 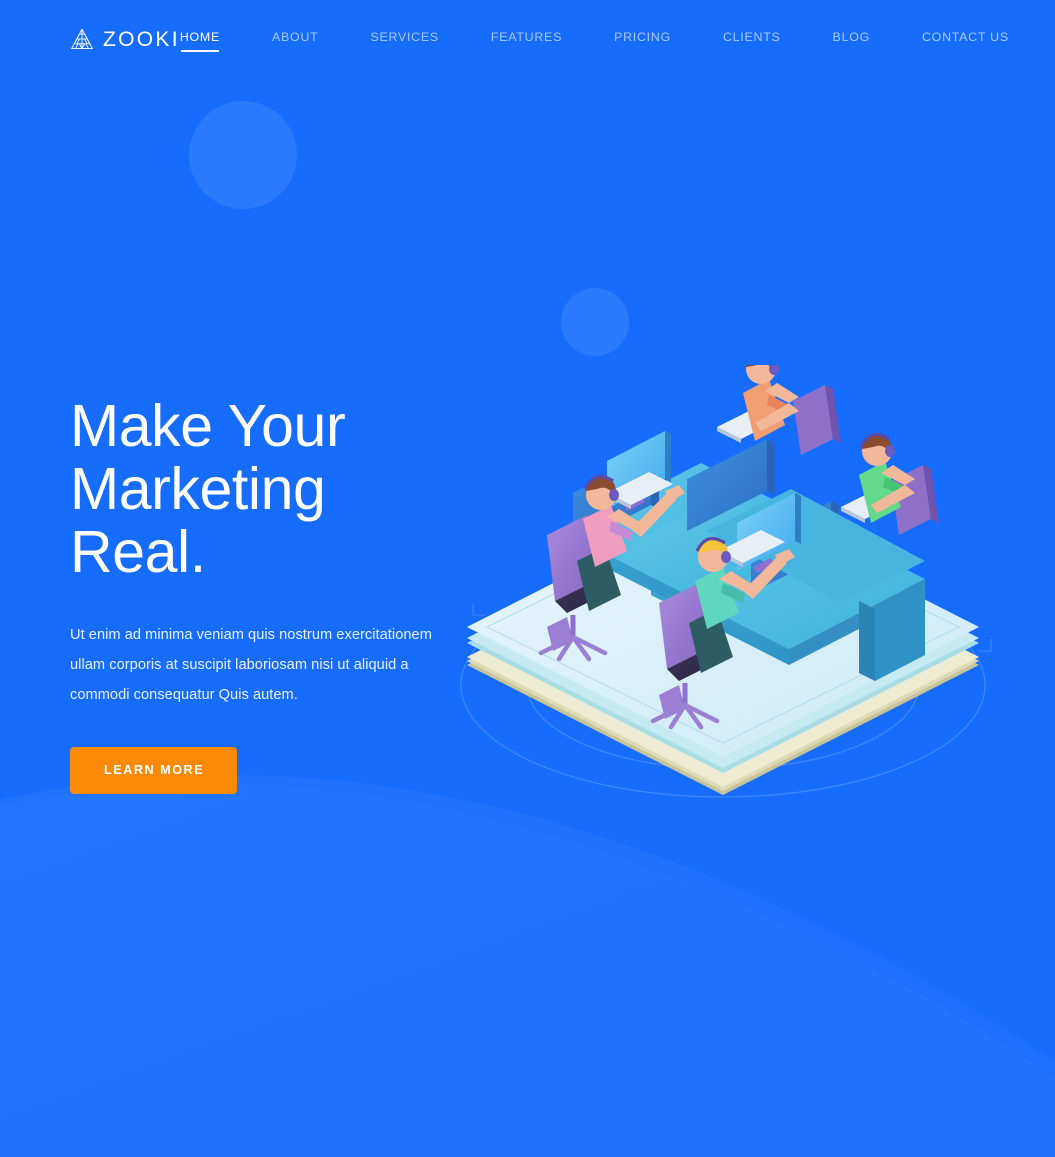 I want to click on nav-item-pricing: PRICING, so click(x=642, y=39).